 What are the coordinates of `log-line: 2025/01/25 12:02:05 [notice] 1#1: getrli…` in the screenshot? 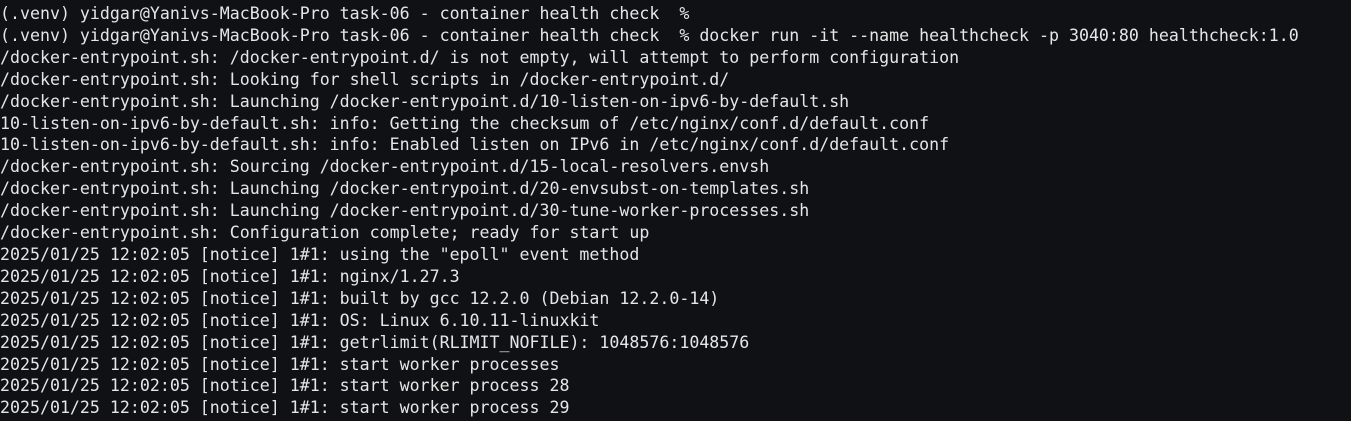 It's located at (375, 342).